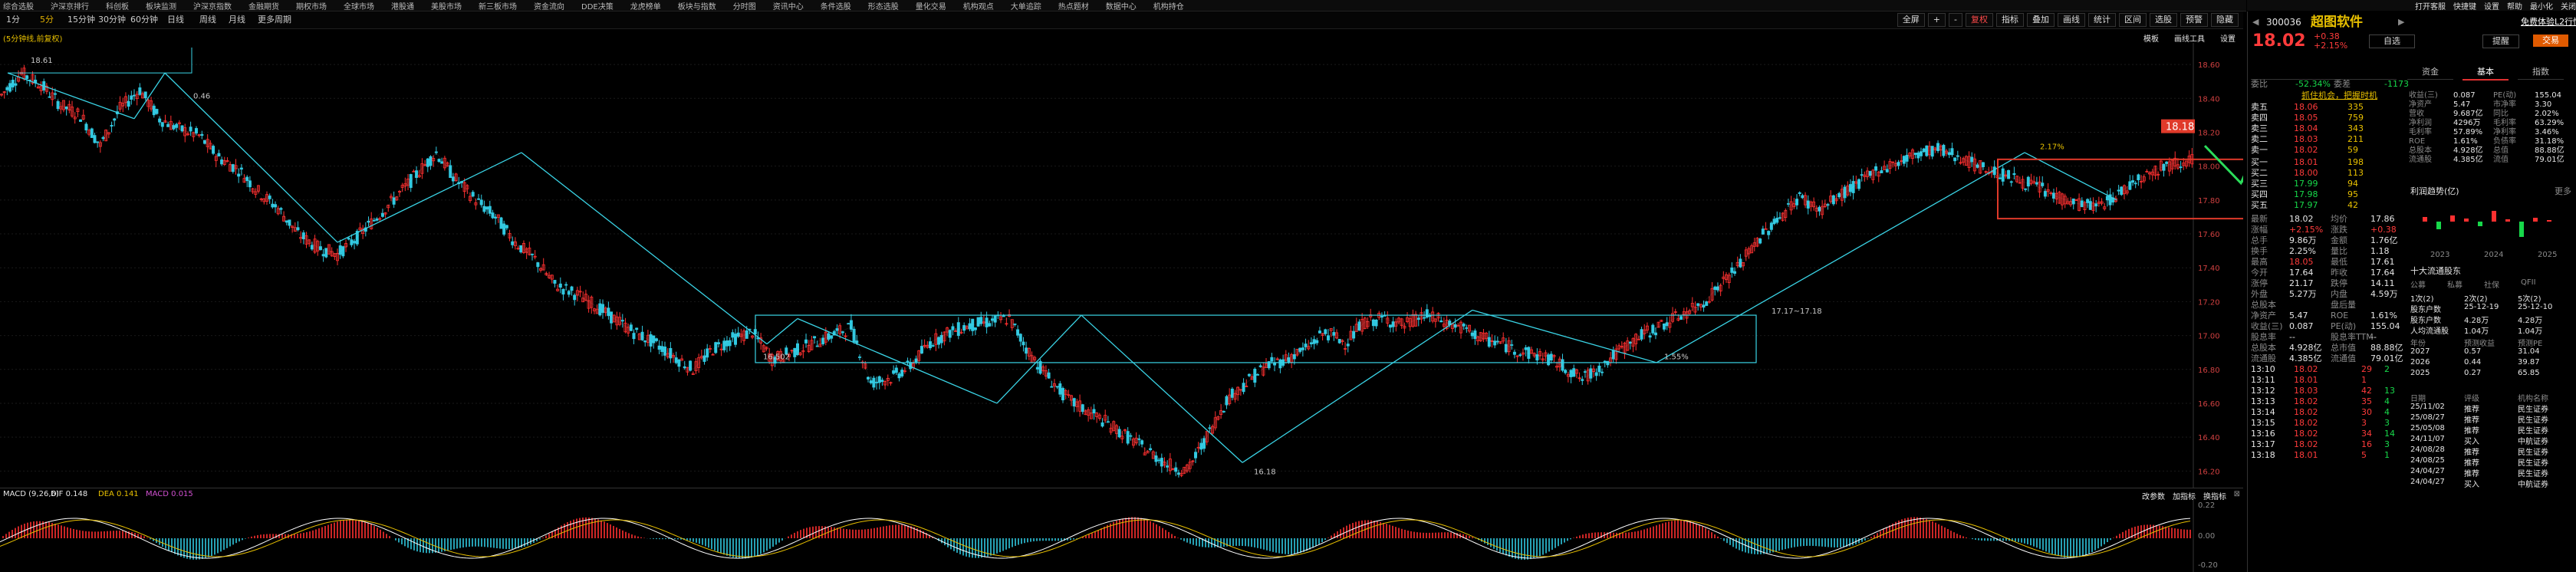  Describe the element at coordinates (1936, 20) in the screenshot. I see `chart-tool-button: +` at that location.